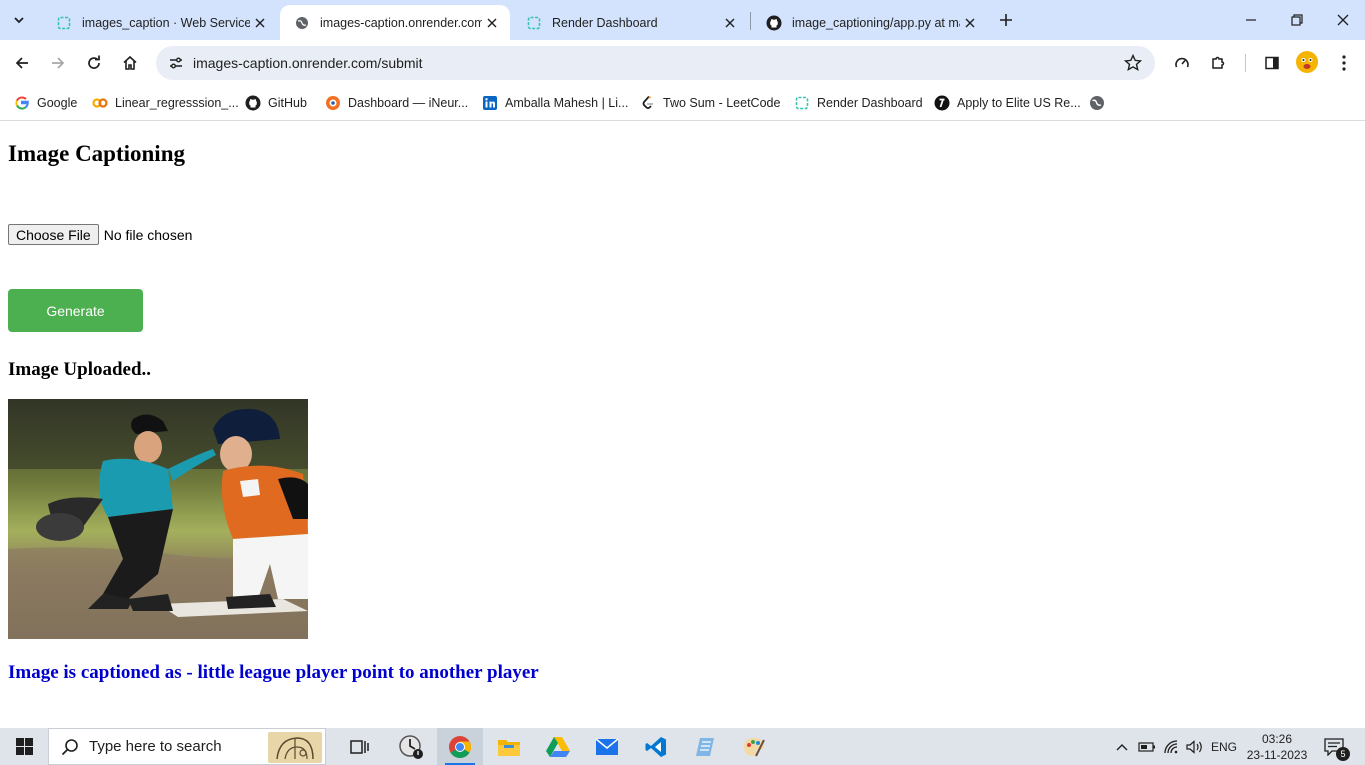 This screenshot has width=1365, height=765. I want to click on bookmark-render-dashboard: Render Dashboard, so click(858, 103).